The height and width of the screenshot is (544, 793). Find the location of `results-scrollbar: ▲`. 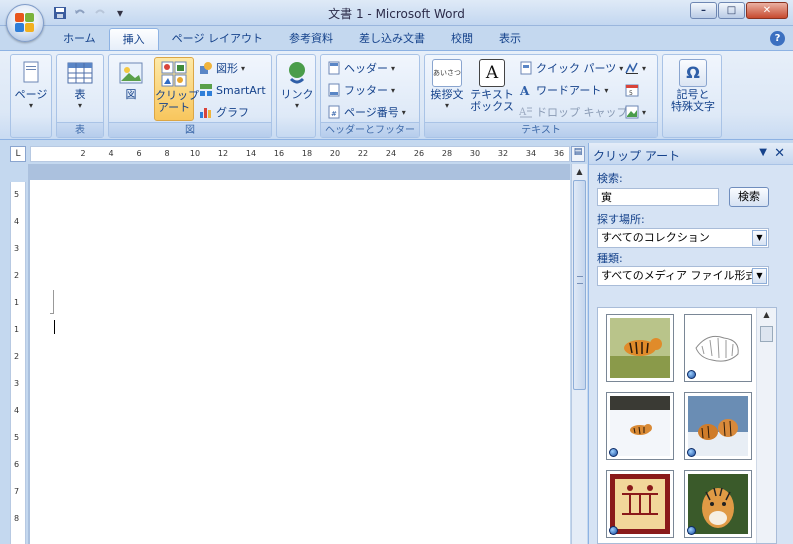

results-scrollbar: ▲ is located at coordinates (766, 425).